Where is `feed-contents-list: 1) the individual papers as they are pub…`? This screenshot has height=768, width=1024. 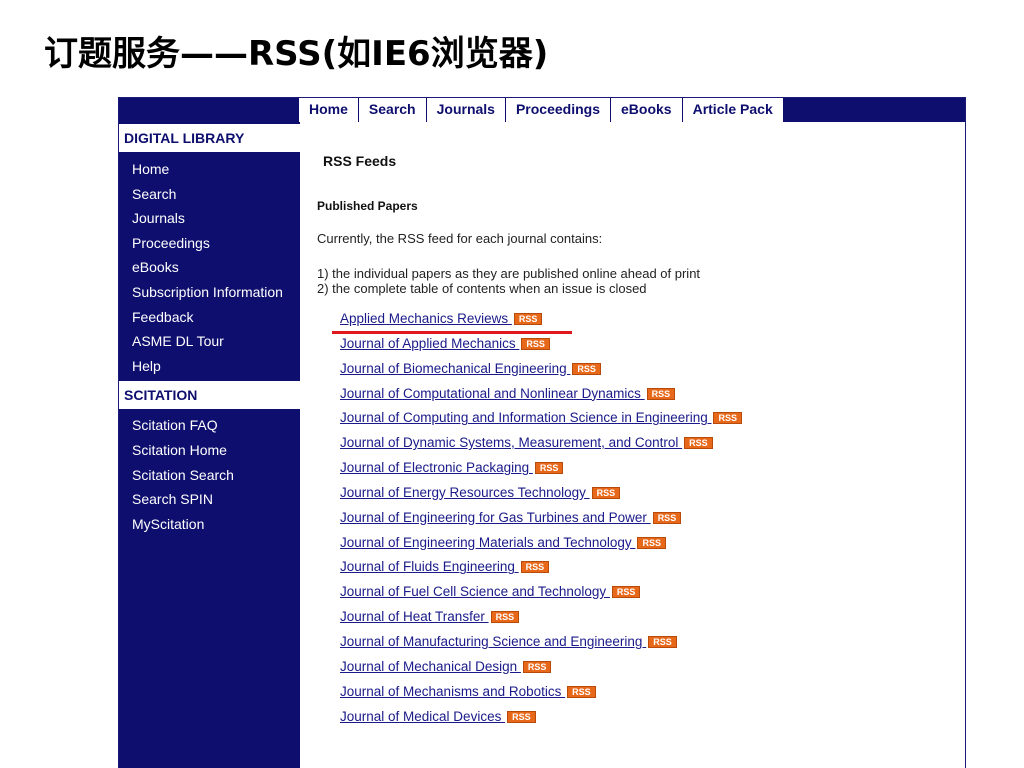 feed-contents-list: 1) the individual papers as they are pub… is located at coordinates (508, 281).